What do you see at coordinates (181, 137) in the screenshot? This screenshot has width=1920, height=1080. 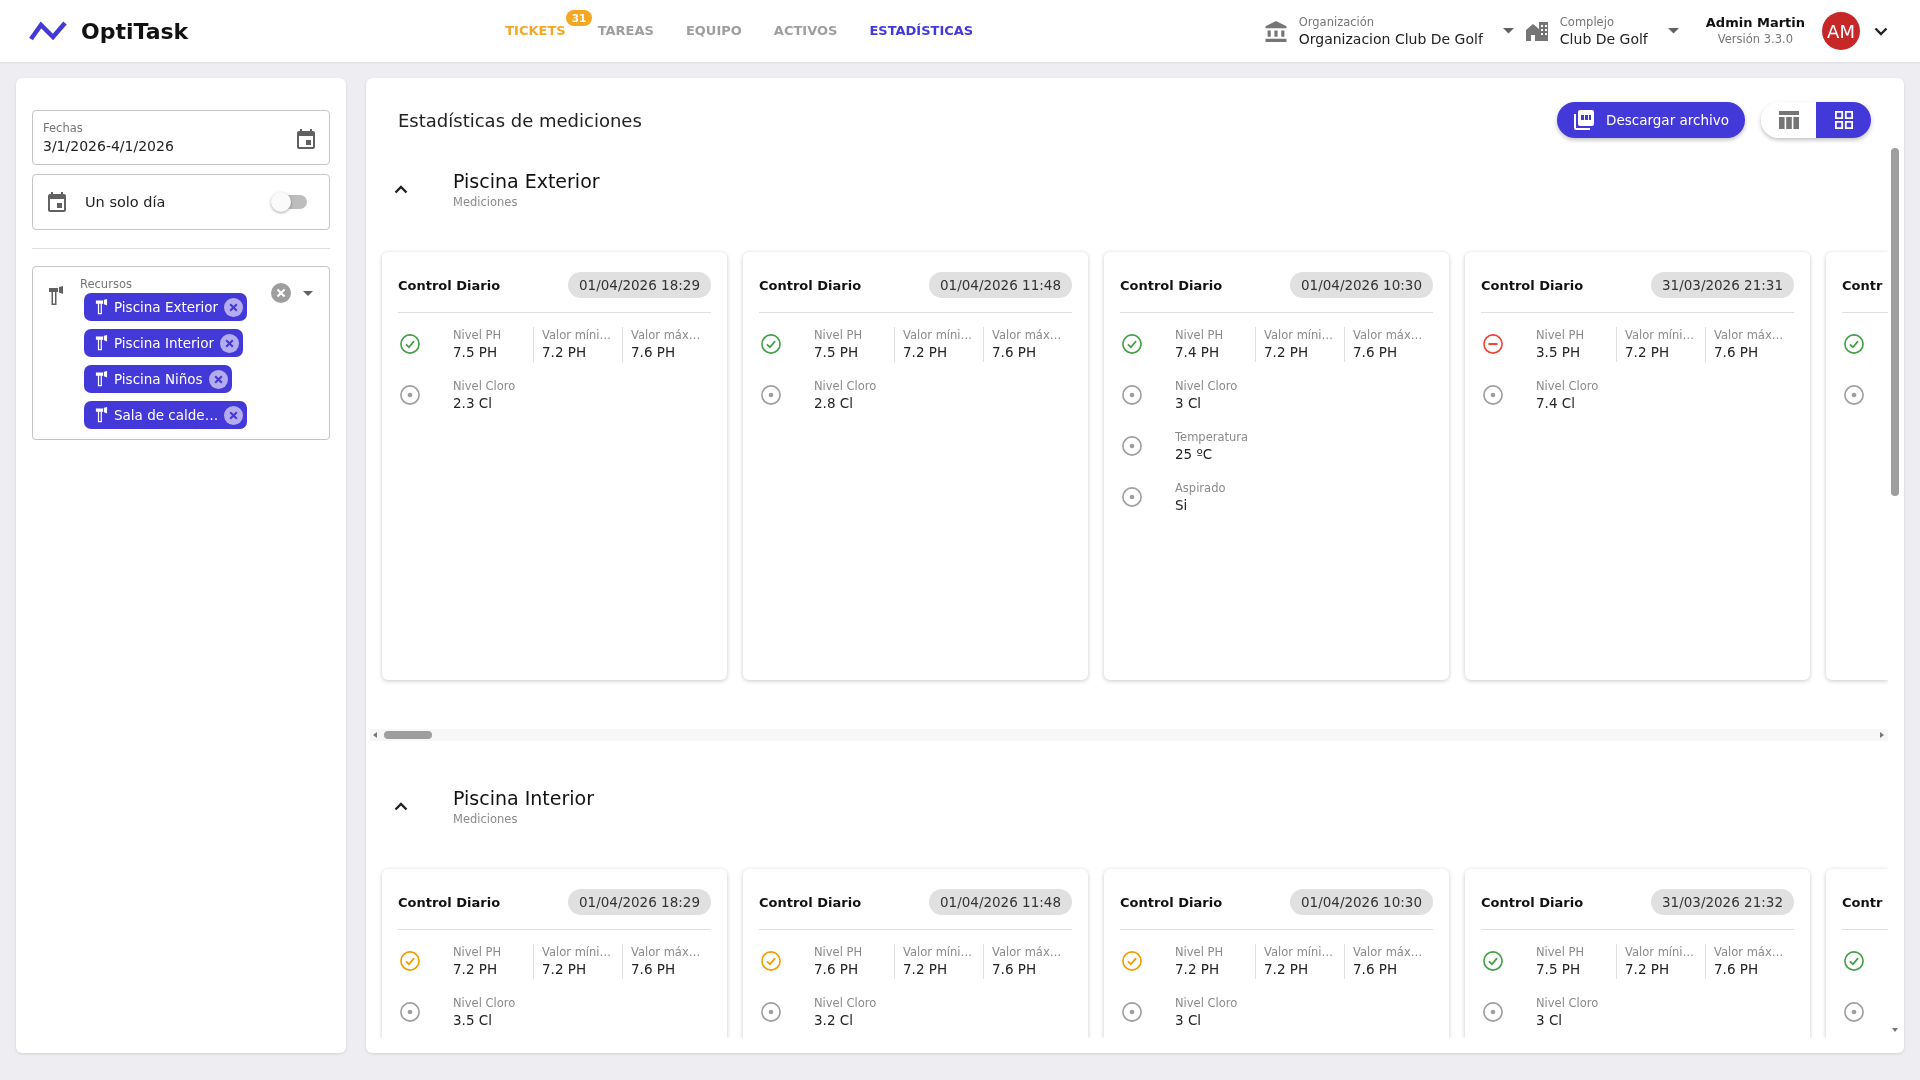 I see `date-range-field: Fechas 3/1/2026-4/1/2026` at bounding box center [181, 137].